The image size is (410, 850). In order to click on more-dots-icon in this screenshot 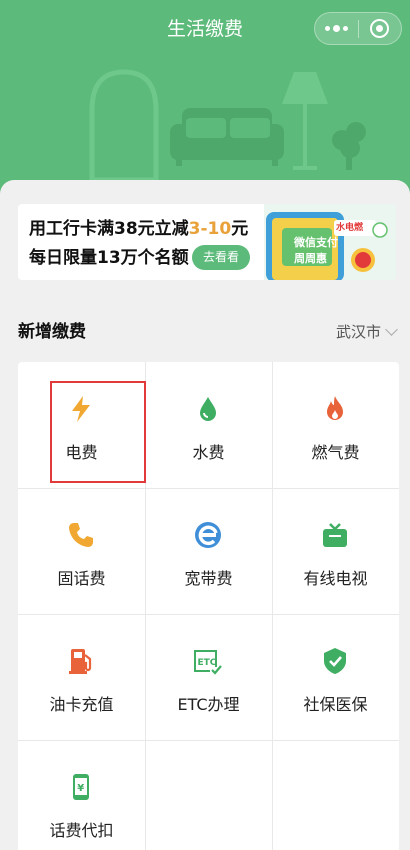, I will do `click(336, 28)`.